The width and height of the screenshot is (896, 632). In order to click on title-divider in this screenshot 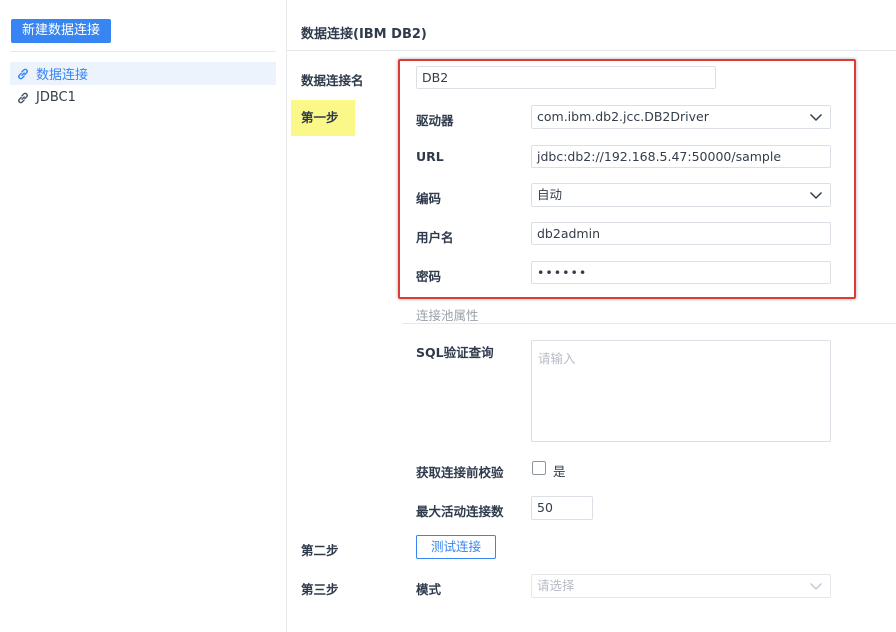, I will do `click(591, 50)`.